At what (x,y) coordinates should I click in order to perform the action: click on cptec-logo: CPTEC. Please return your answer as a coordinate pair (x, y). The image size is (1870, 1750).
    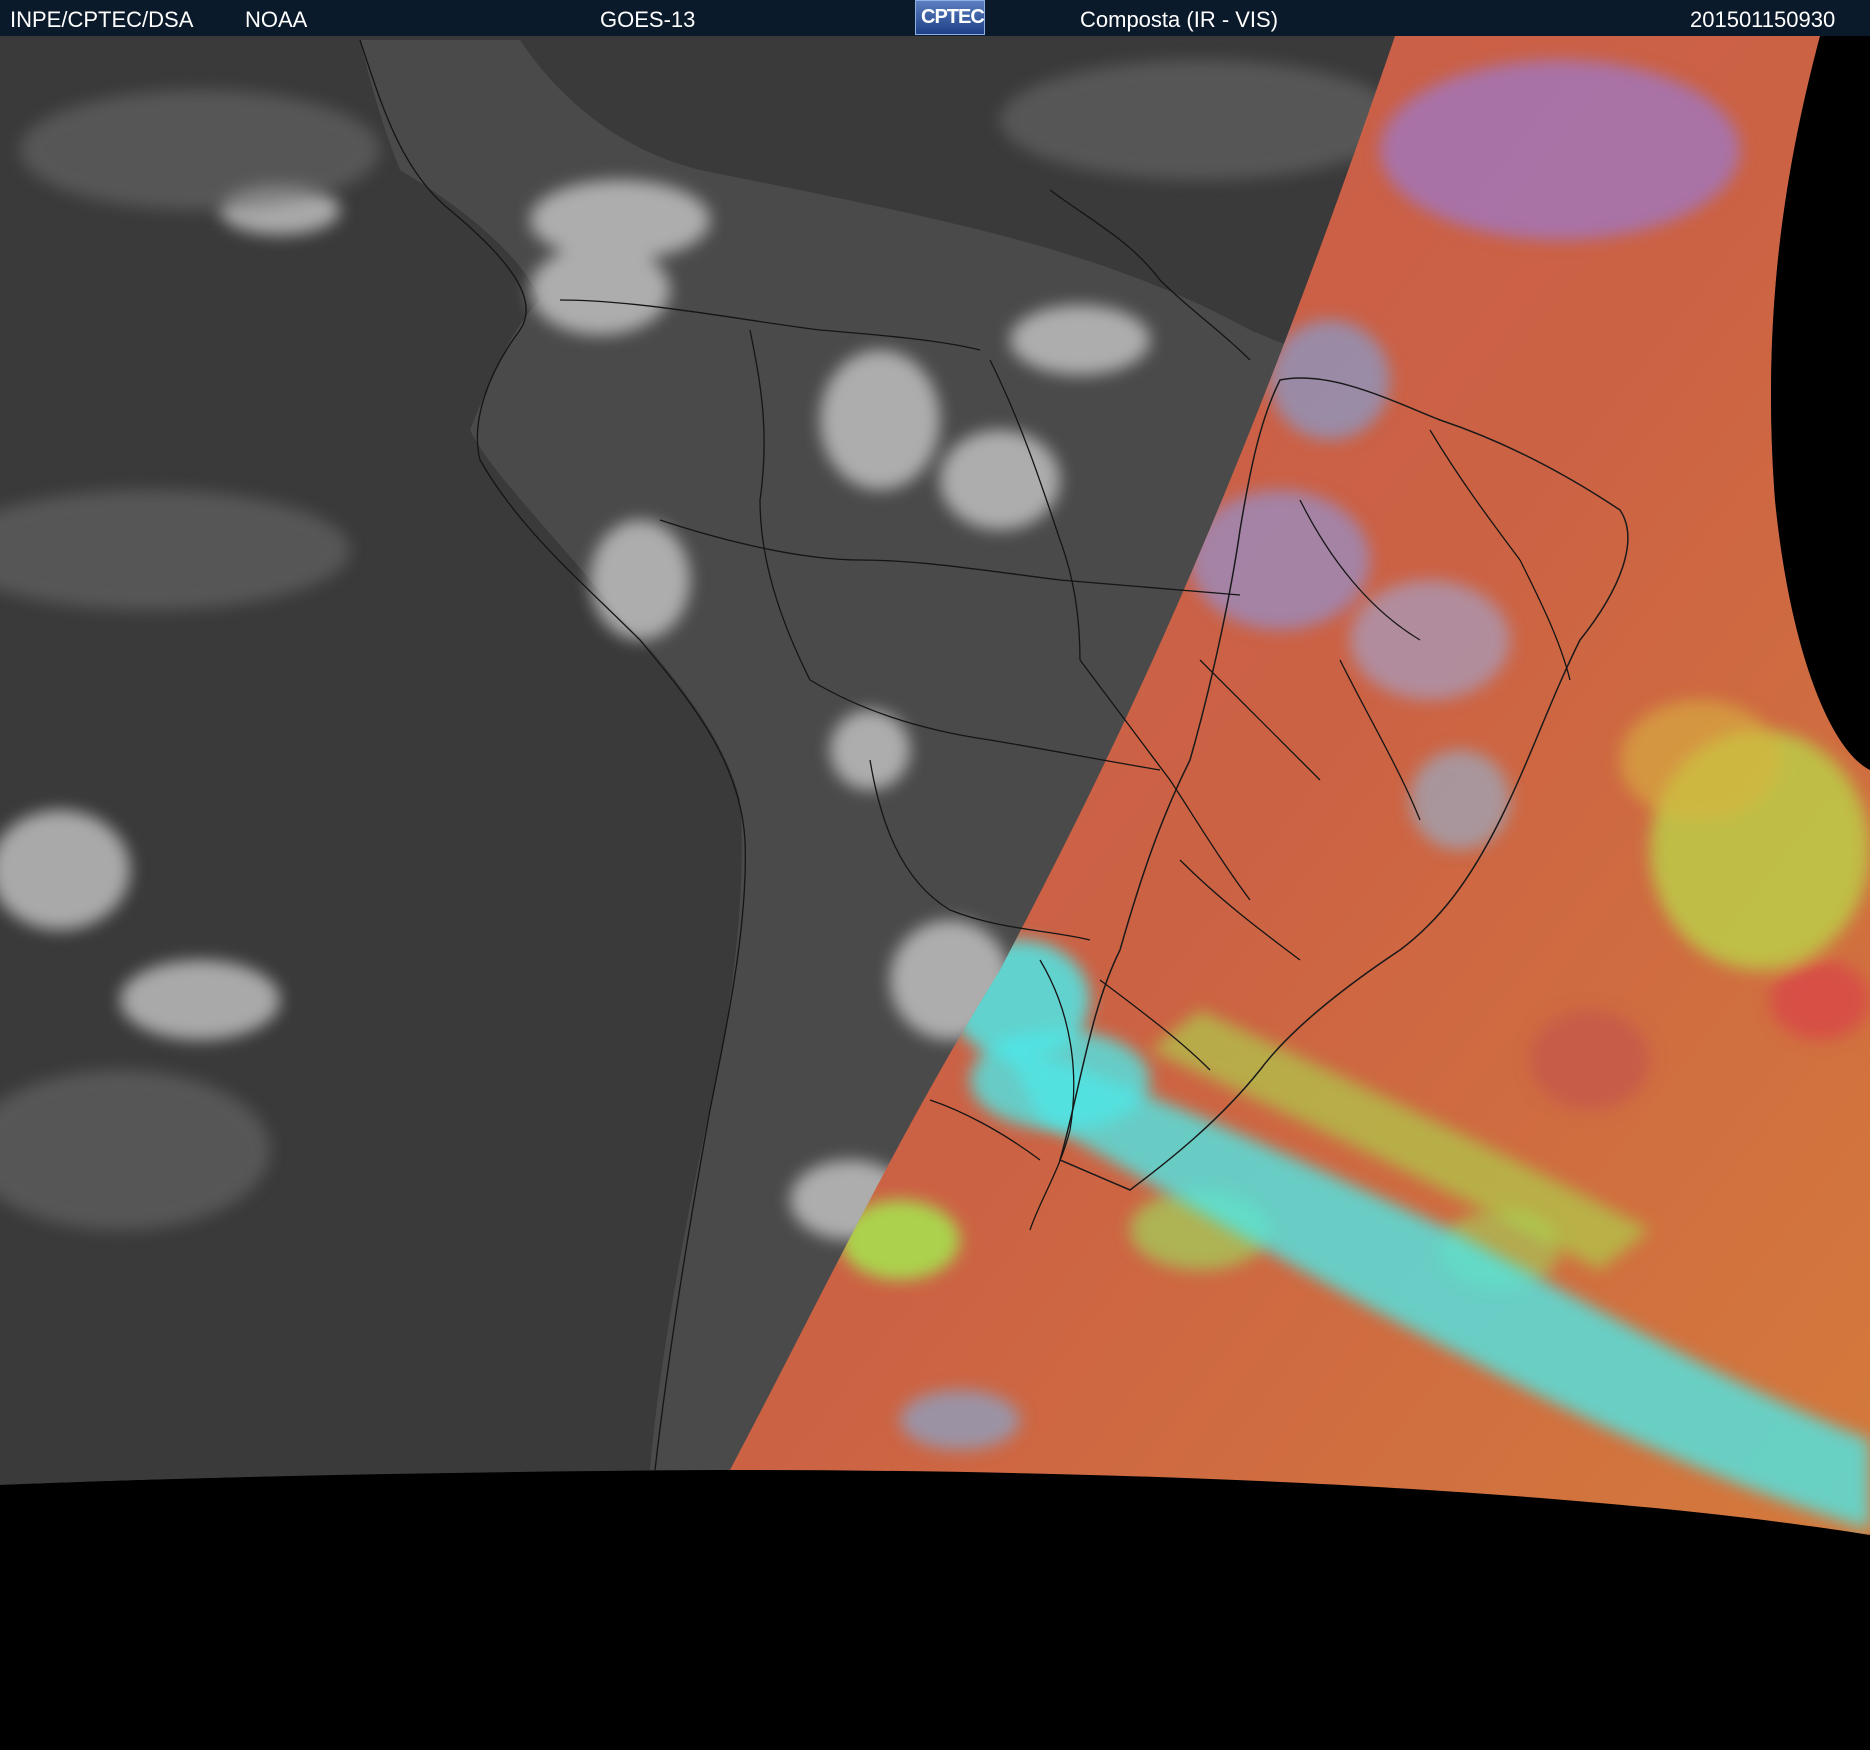
    Looking at the image, I should click on (950, 17).